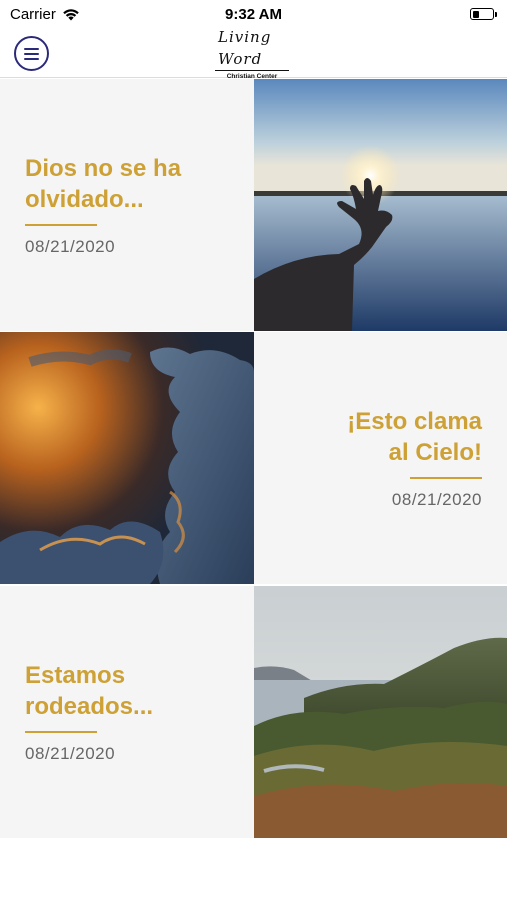  Describe the element at coordinates (253, 14) in the screenshot. I see `status-bar: Carrier 9:32 AM` at that location.